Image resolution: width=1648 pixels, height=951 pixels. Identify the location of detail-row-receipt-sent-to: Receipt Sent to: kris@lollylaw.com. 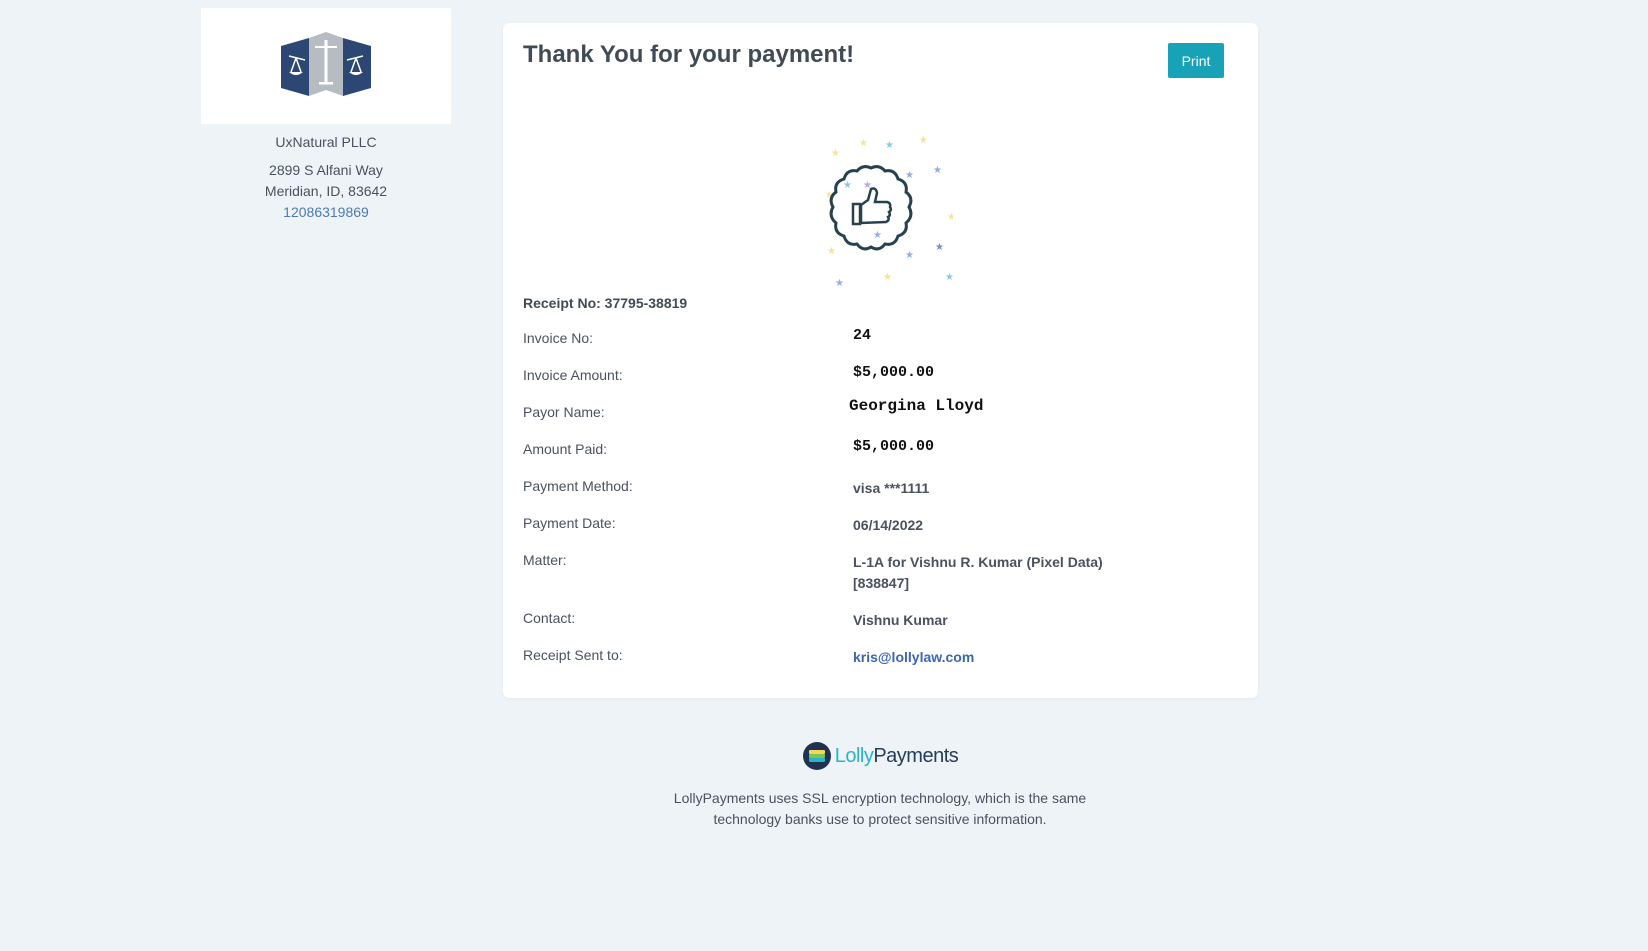
(873, 655).